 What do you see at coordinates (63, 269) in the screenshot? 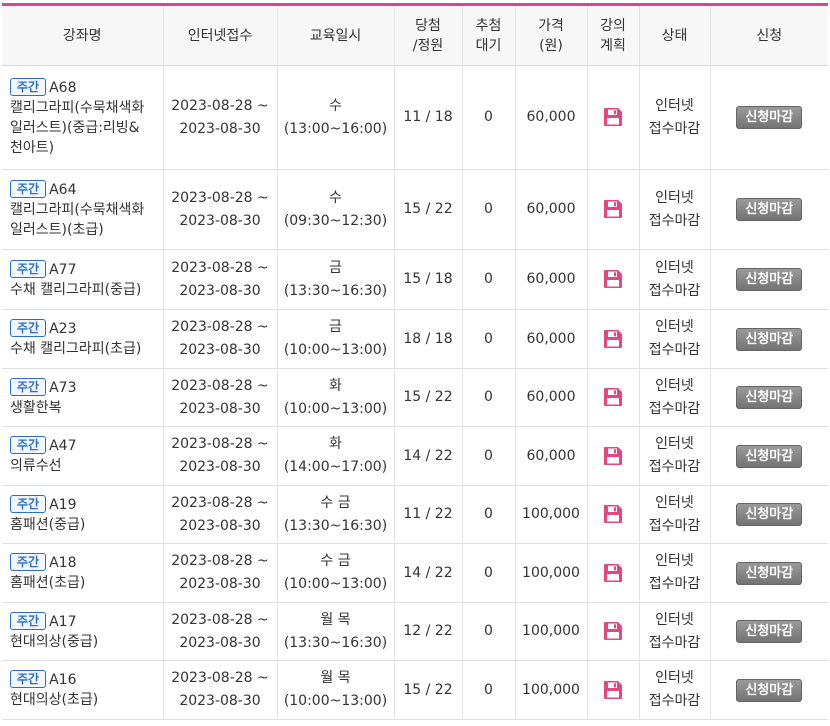
I see `course-code: A77` at bounding box center [63, 269].